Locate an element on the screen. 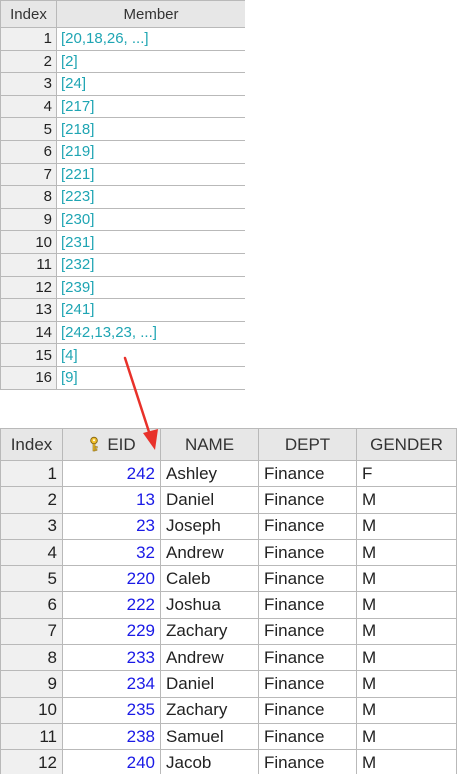  table-row: 10 [231] is located at coordinates (122, 242).